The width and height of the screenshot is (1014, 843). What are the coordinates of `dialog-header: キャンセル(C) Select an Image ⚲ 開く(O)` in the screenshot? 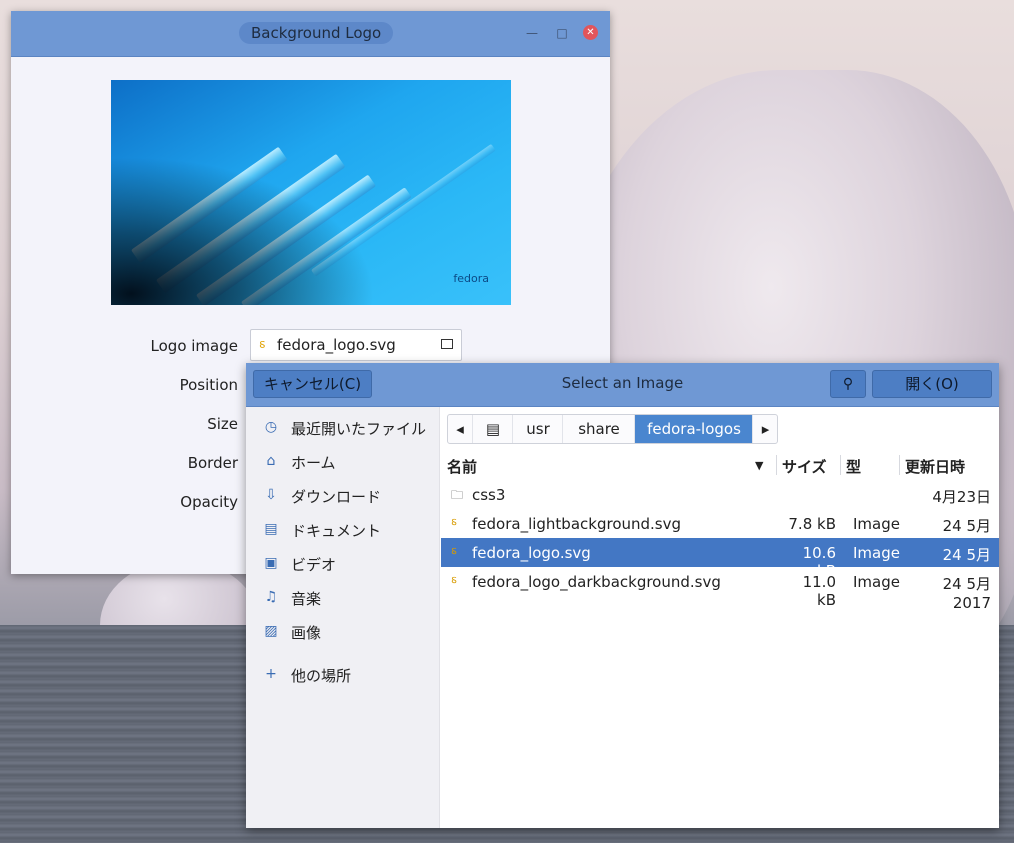 It's located at (622, 385).